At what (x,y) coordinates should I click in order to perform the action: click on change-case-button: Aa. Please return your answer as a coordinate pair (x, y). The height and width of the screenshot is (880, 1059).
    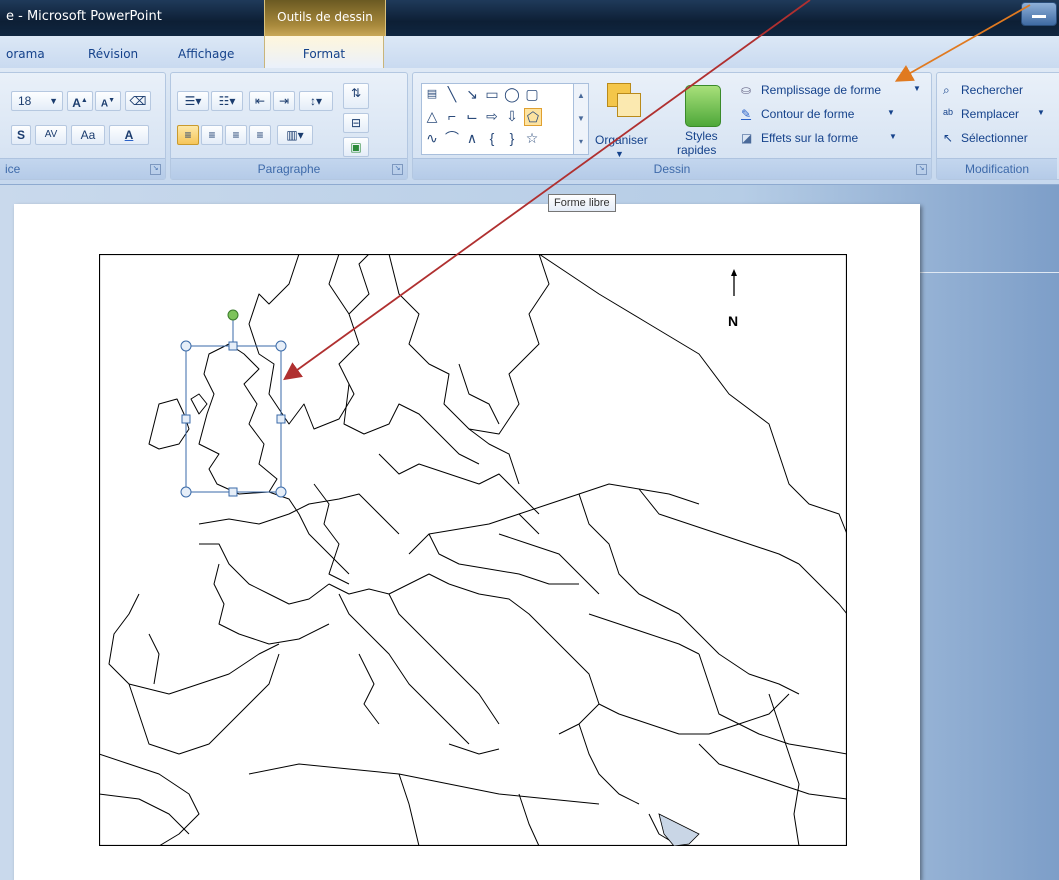
    Looking at the image, I should click on (88, 135).